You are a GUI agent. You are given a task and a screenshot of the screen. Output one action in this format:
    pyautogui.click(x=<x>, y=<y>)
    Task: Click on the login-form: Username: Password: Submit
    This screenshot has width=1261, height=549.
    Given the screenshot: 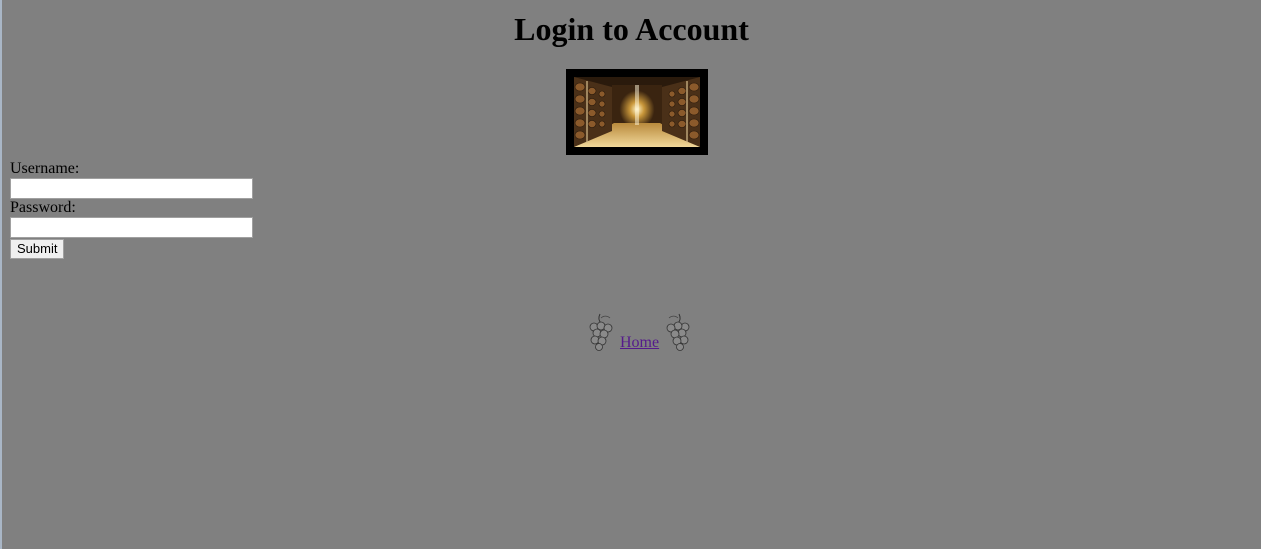 What is the action you would take?
    pyautogui.click(x=140, y=209)
    